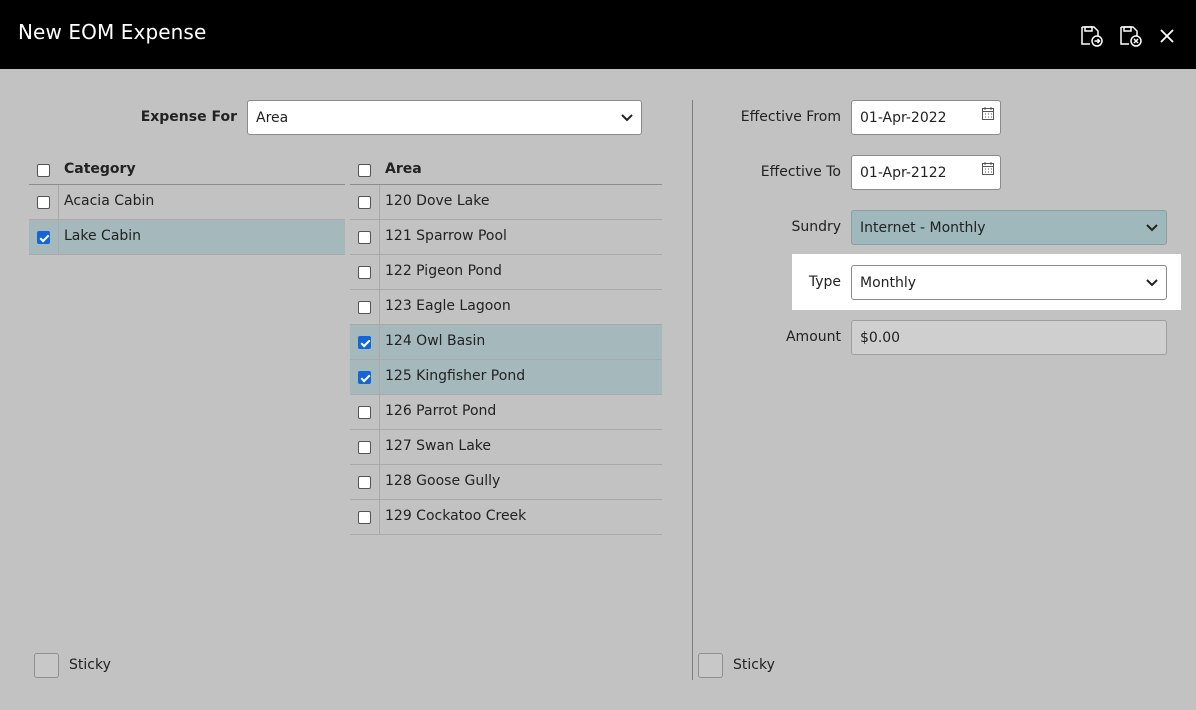  Describe the element at coordinates (444, 117) in the screenshot. I see `expense-for-select: Area` at that location.